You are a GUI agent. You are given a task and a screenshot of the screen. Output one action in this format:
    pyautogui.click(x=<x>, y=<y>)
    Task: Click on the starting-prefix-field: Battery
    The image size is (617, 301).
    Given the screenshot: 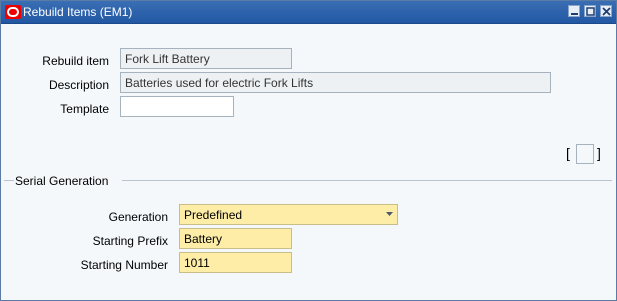 What is the action you would take?
    pyautogui.click(x=235, y=238)
    